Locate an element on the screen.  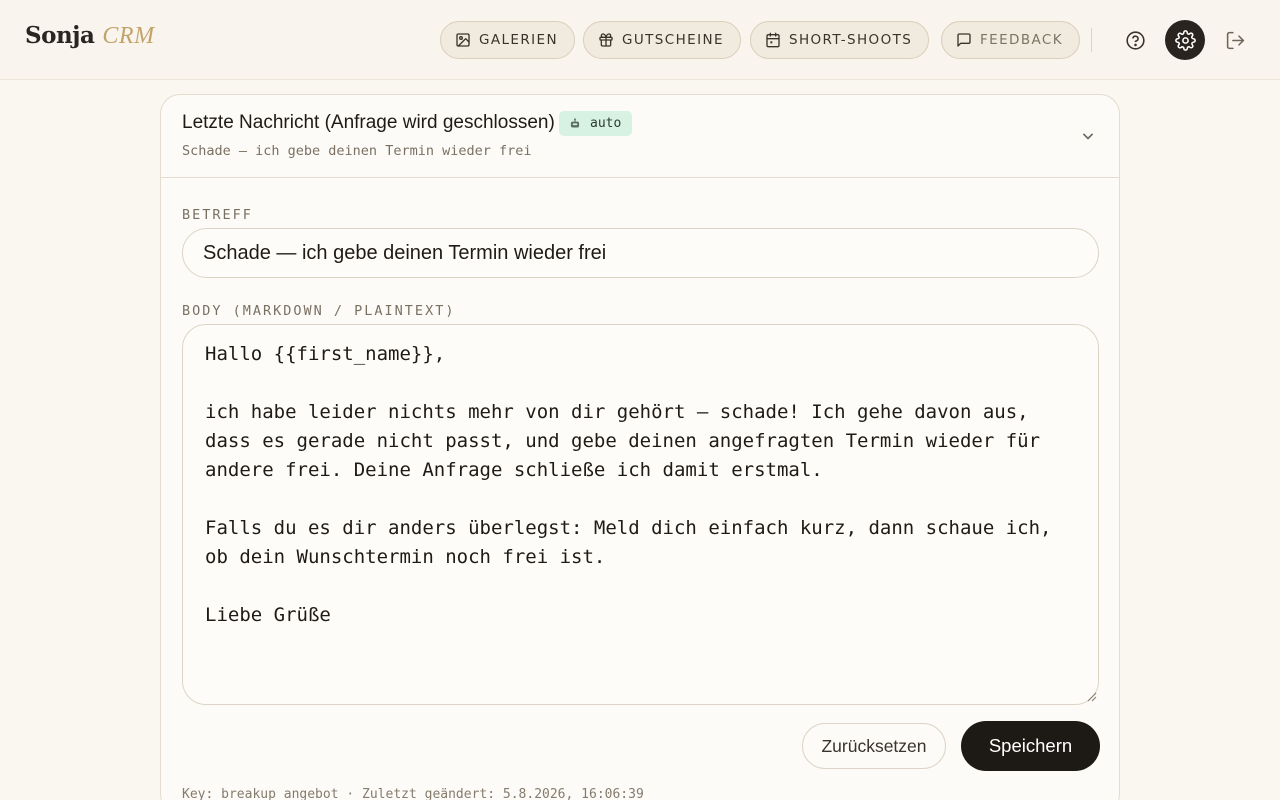
help-button is located at coordinates (1135, 40).